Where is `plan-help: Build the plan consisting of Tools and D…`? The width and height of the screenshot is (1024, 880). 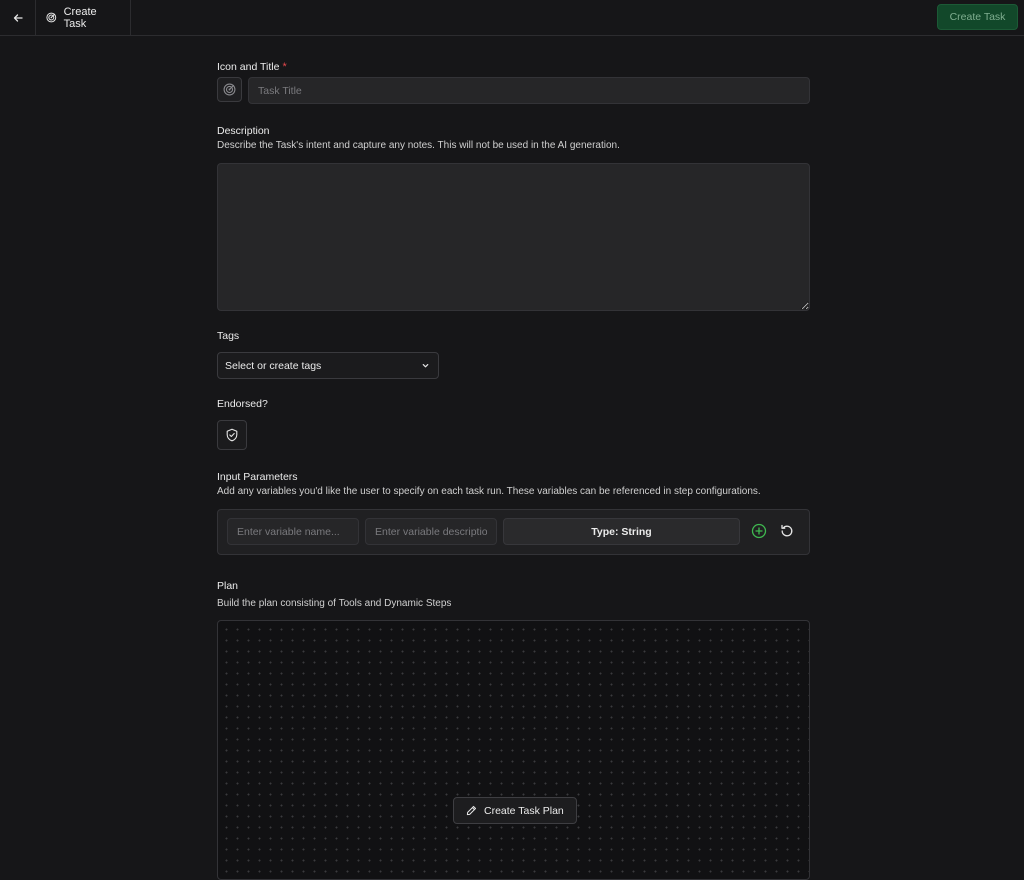 plan-help: Build the plan consisting of Tools and D… is located at coordinates (334, 603).